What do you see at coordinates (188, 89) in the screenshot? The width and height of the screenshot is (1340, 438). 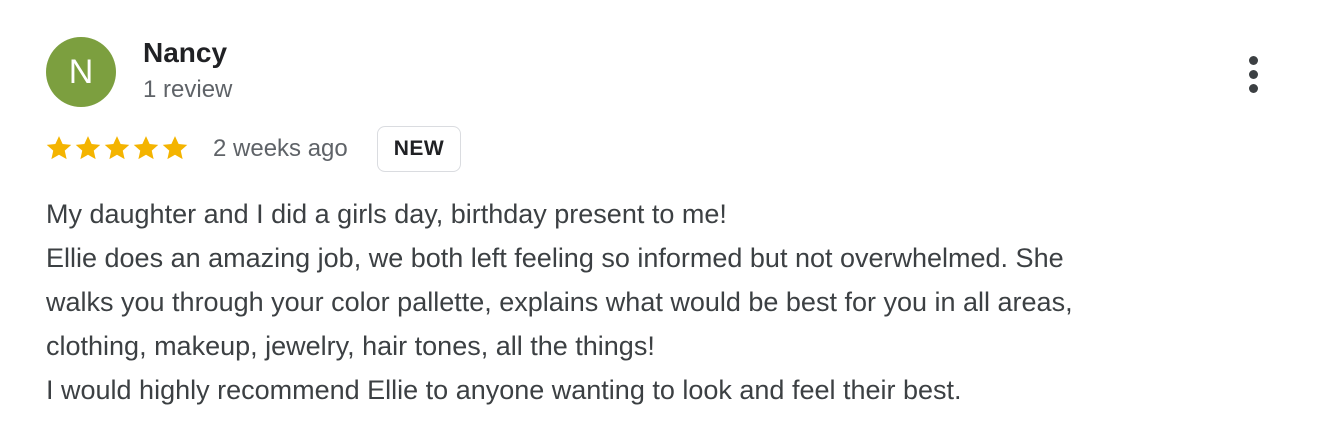 I see `review-count: 1 review` at bounding box center [188, 89].